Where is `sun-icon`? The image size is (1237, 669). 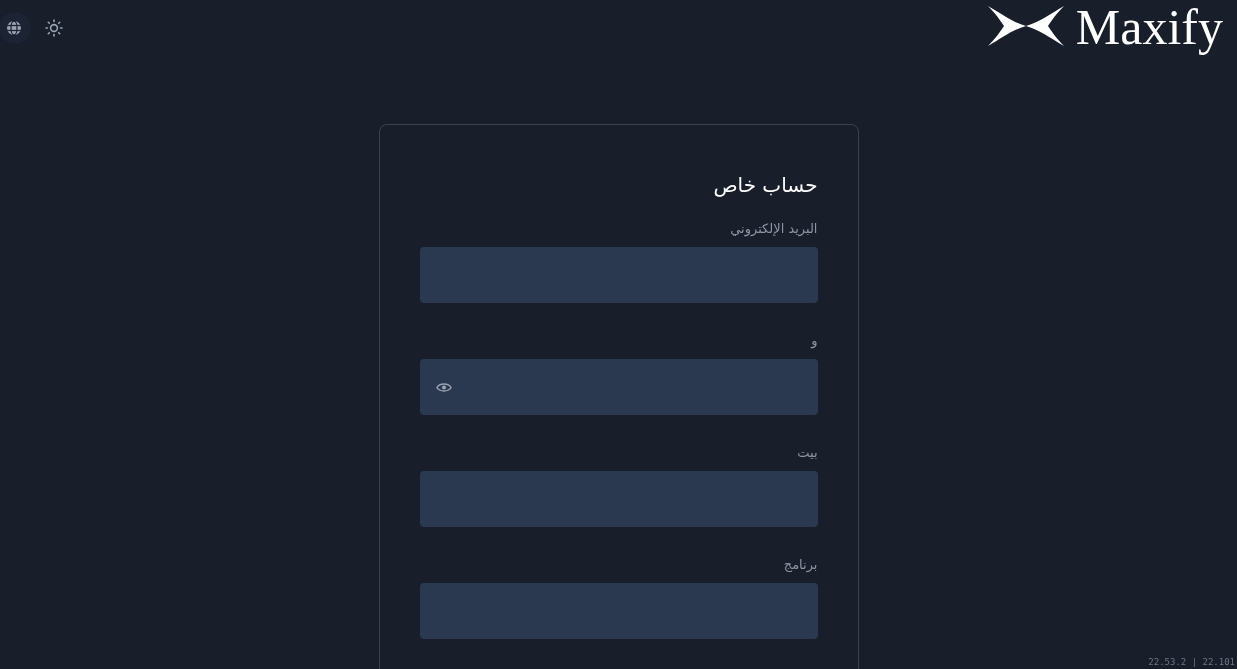 sun-icon is located at coordinates (54, 28).